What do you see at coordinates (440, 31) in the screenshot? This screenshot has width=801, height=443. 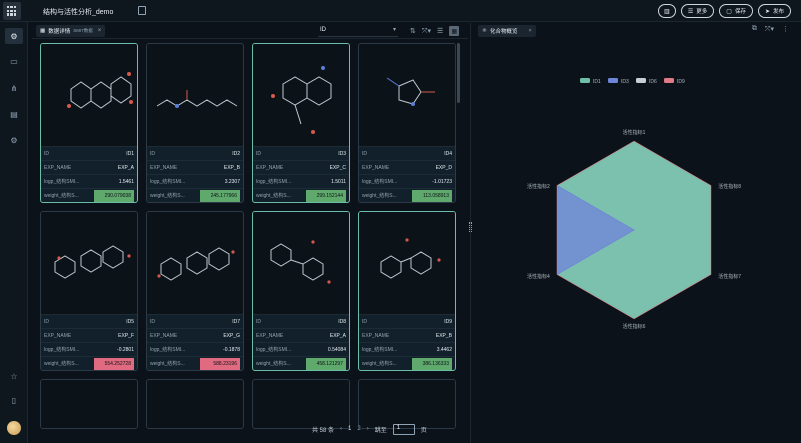 I see `list-view-icon: ☰` at bounding box center [440, 31].